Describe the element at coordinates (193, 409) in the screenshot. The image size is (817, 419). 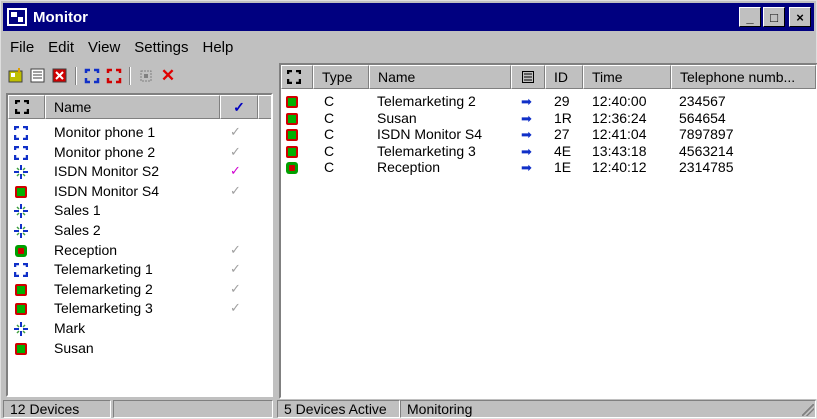
I see `status-empty-panel` at that location.